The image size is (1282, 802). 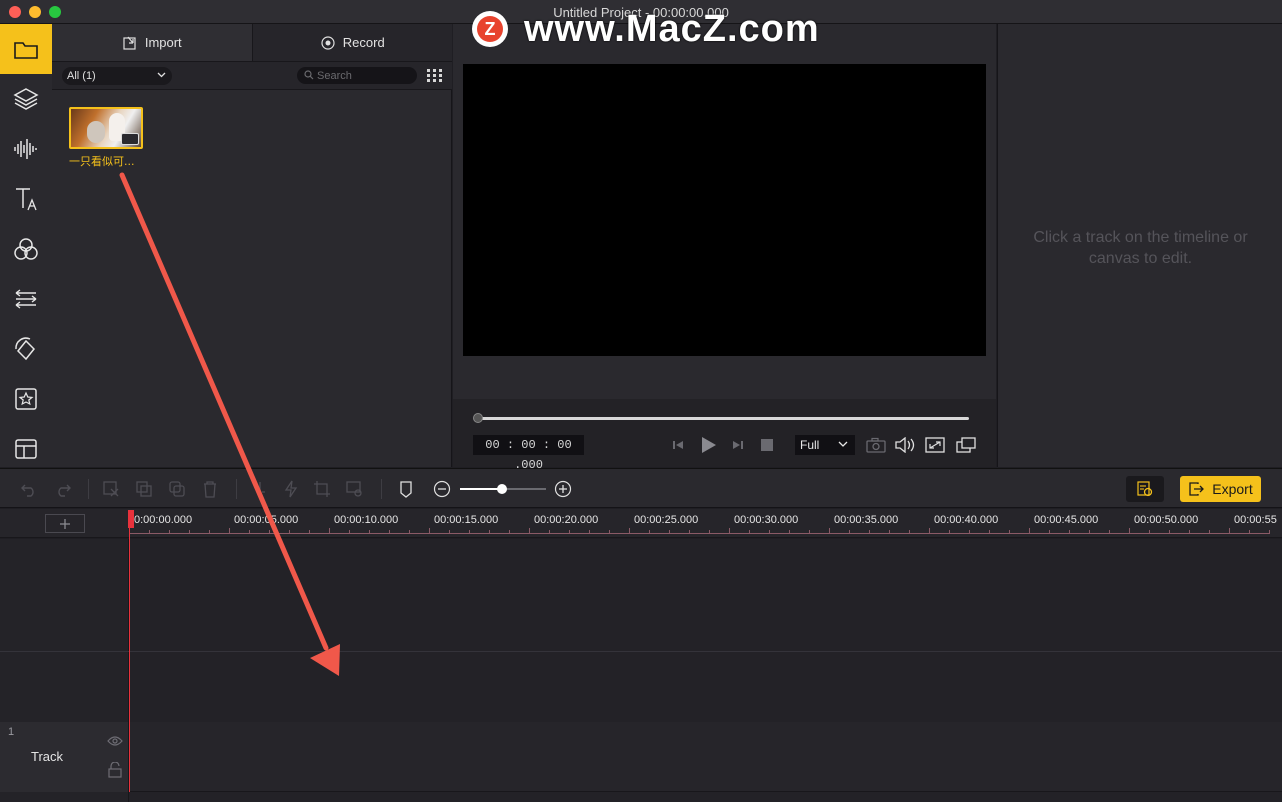 What do you see at coordinates (115, 770) in the screenshot?
I see `lock-icon` at bounding box center [115, 770].